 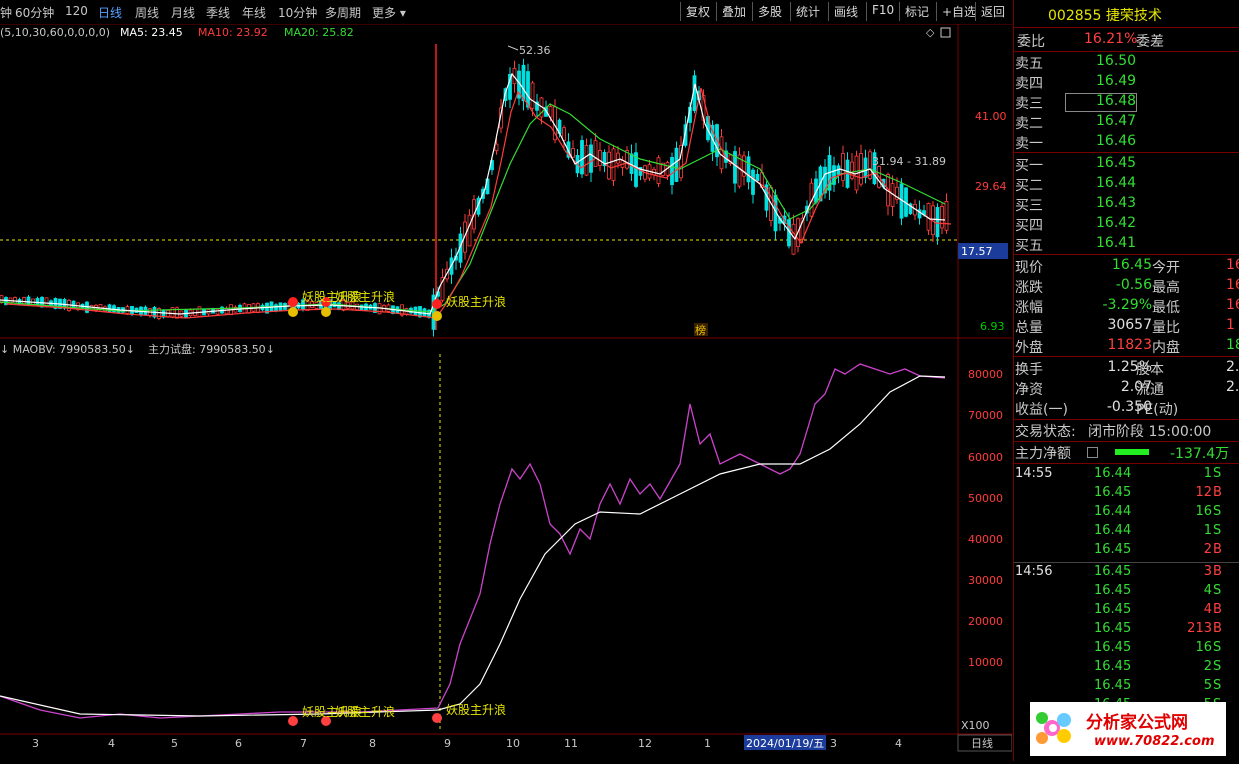 What do you see at coordinates (882, 11) in the screenshot?
I see `f10-button: F10` at bounding box center [882, 11].